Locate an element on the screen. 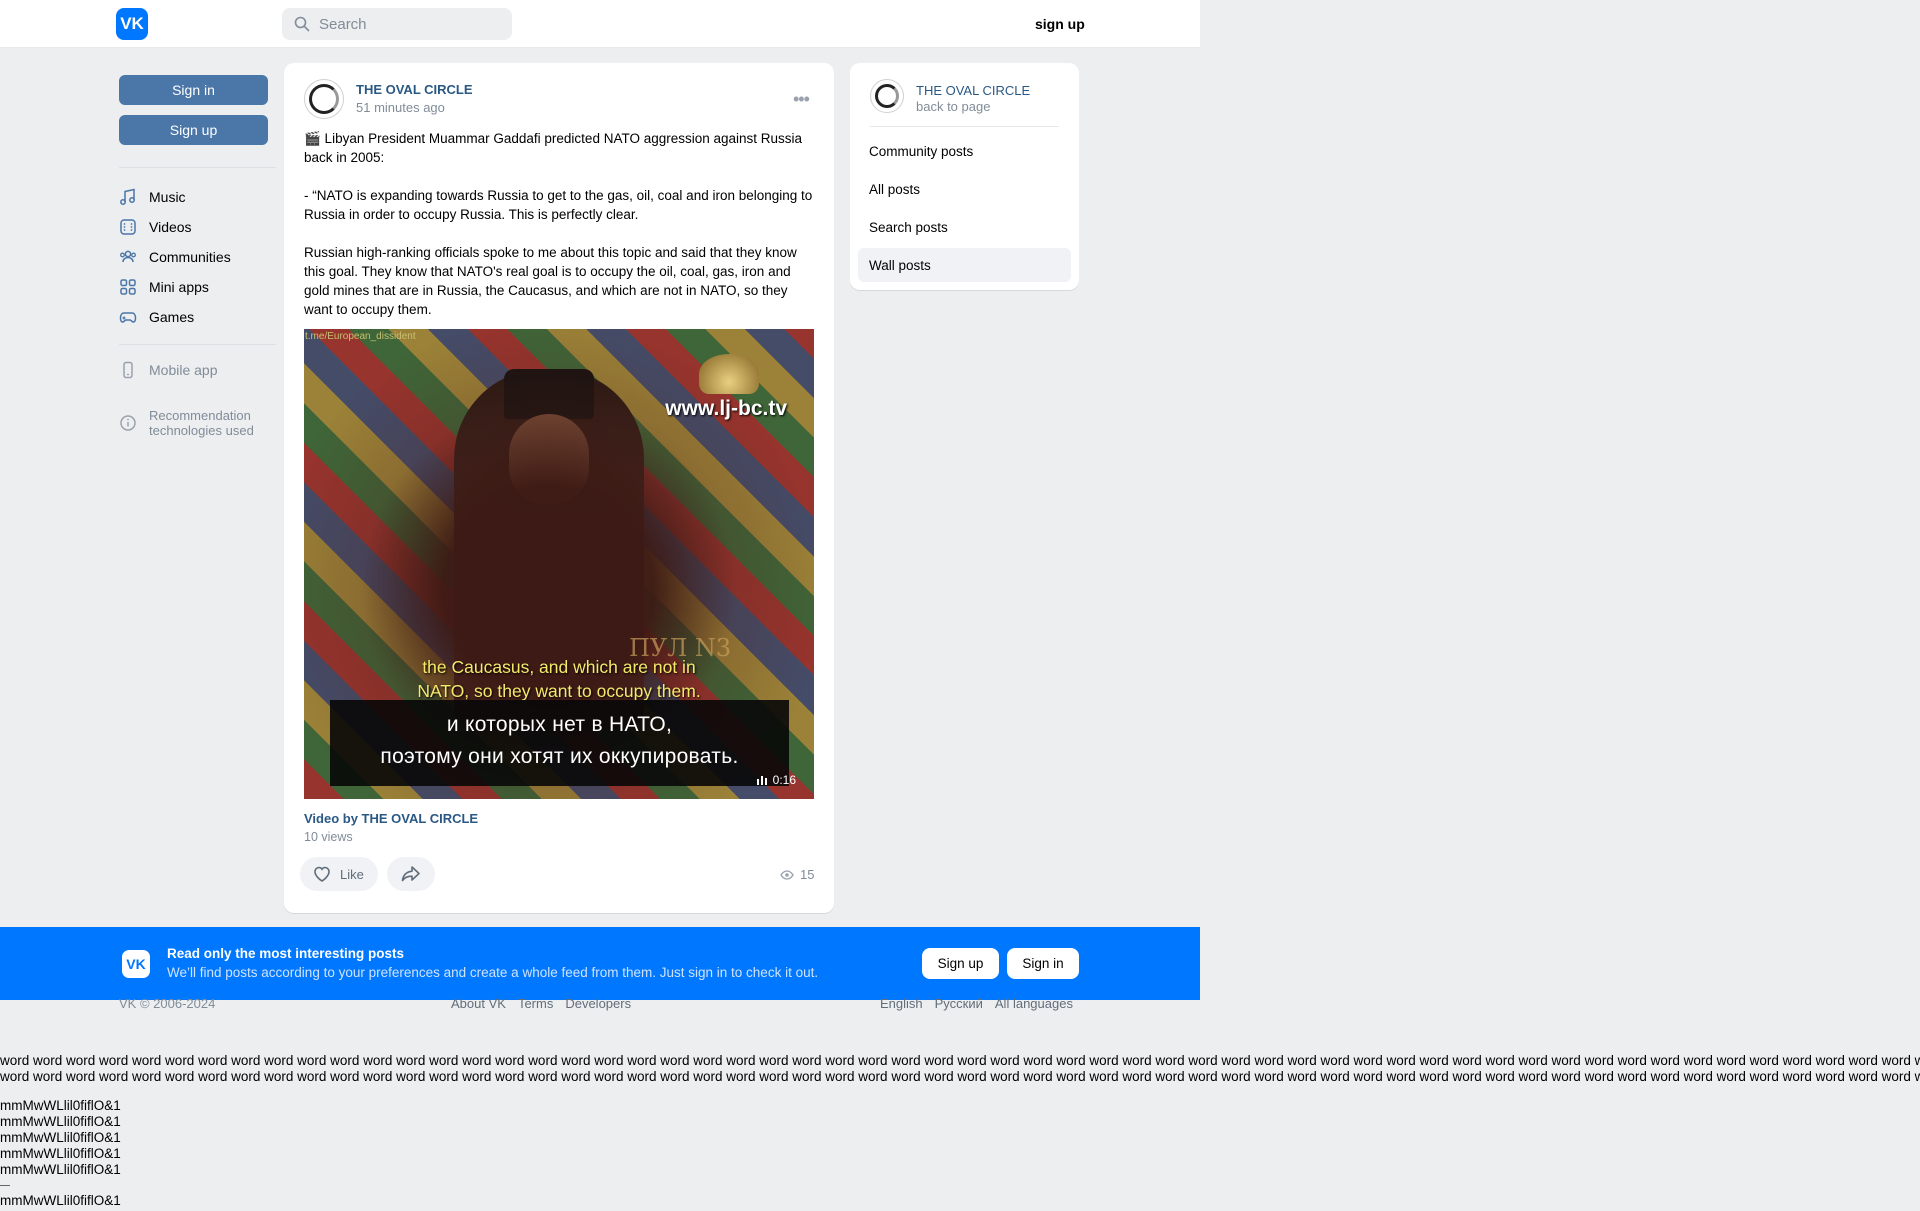 This screenshot has width=1920, height=1211. games-icon is located at coordinates (128, 317).